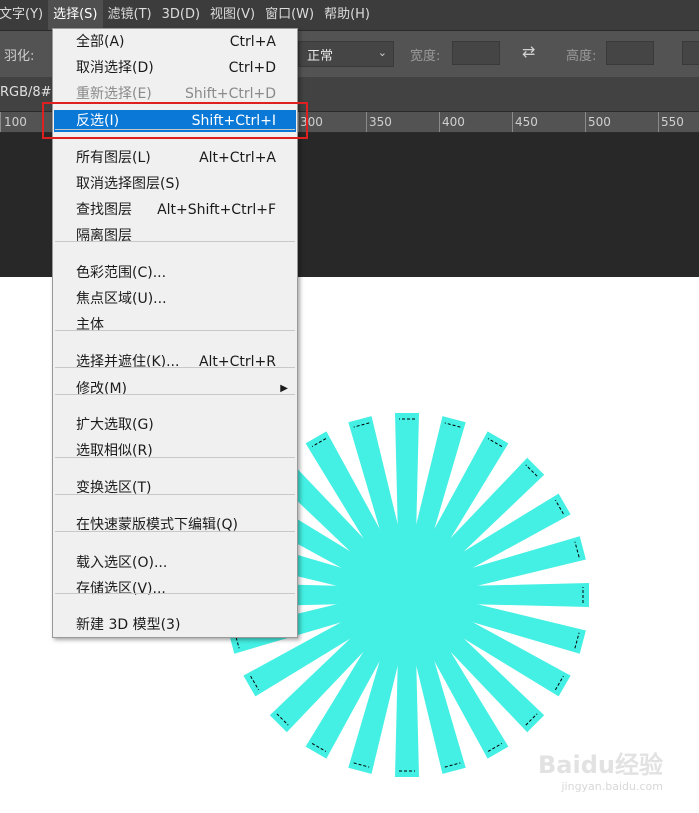 Image resolution: width=699 pixels, height=813 pixels. What do you see at coordinates (252, 42) in the screenshot?
I see `menu-item-shortcut: Ctrl+A` at bounding box center [252, 42].